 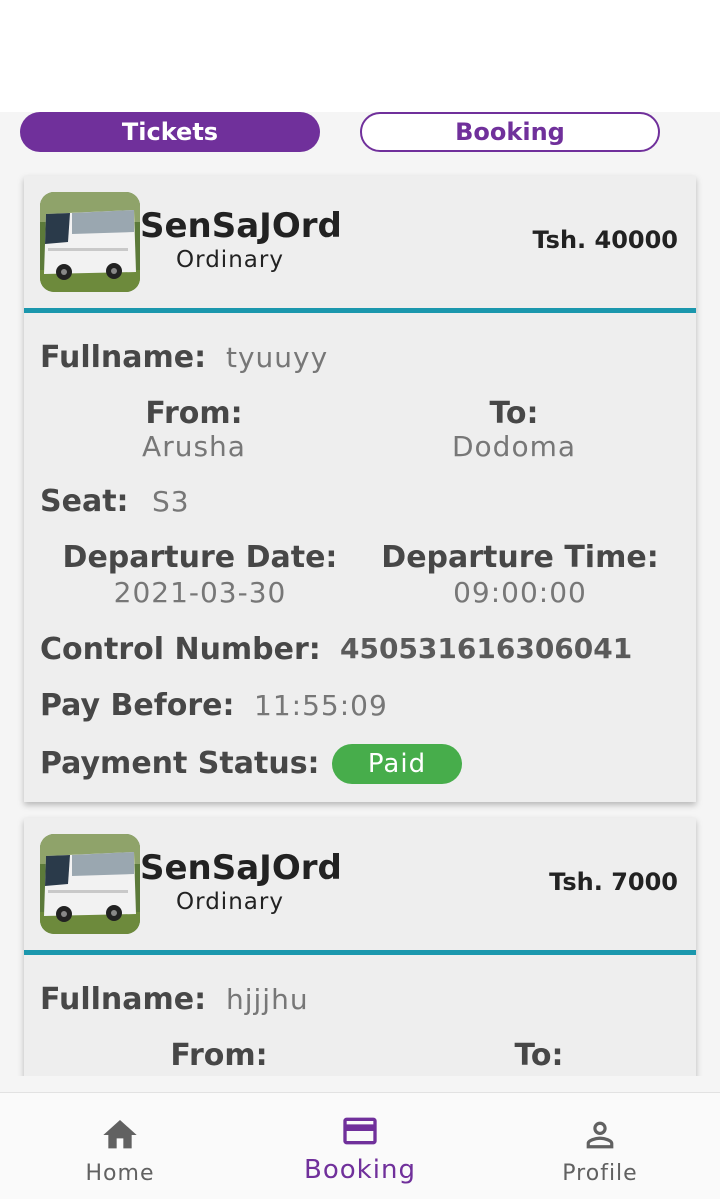 What do you see at coordinates (277, 357) in the screenshot?
I see `fullname-value: tyuuyy` at bounding box center [277, 357].